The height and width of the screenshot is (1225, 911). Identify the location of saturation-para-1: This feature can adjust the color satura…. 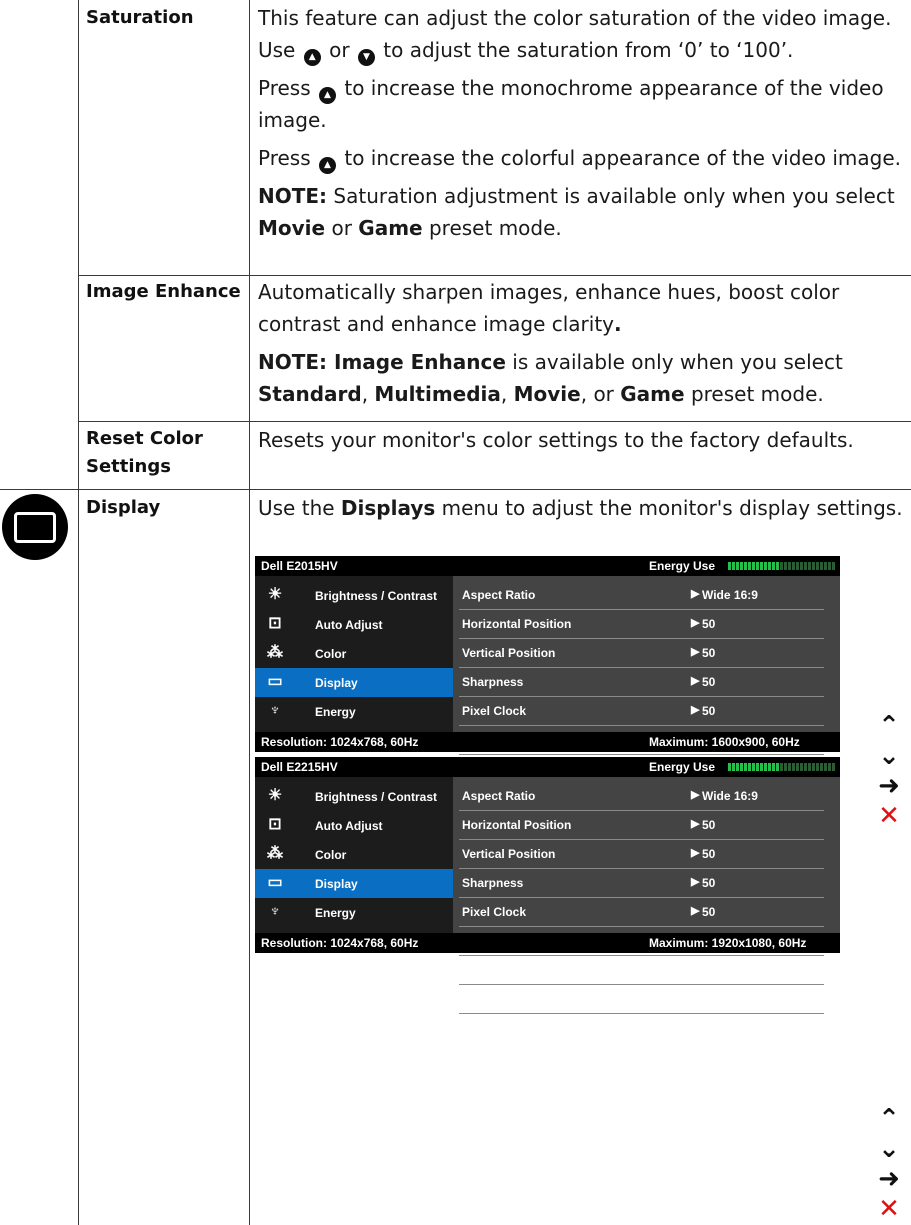
(583, 34).